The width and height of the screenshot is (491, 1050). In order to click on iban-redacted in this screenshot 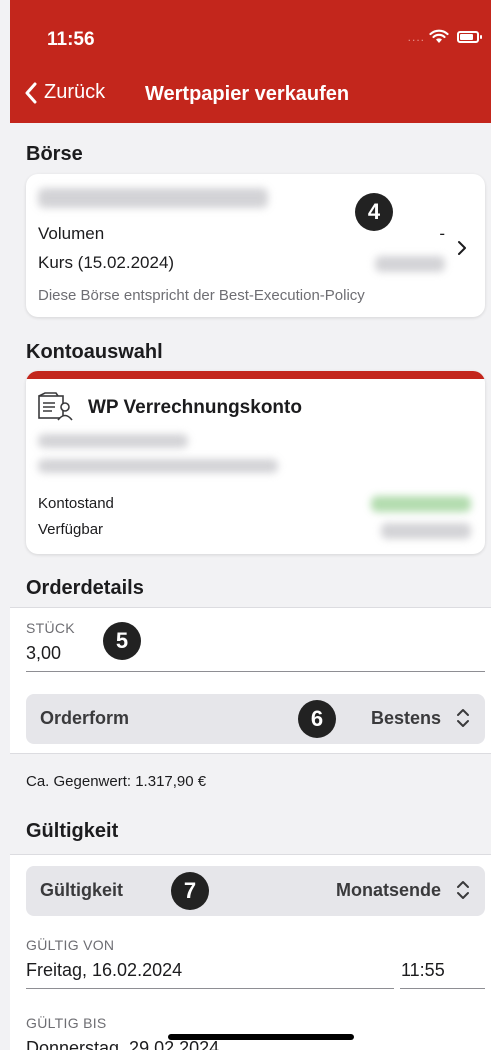, I will do `click(158, 466)`.